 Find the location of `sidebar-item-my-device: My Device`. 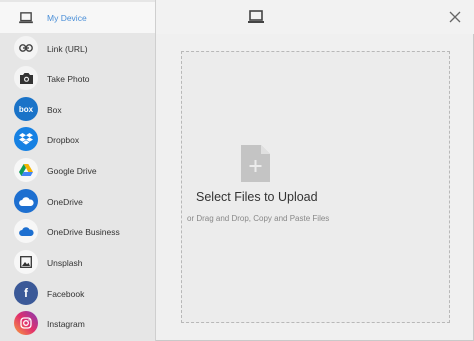

sidebar-item-my-device: My Device is located at coordinates (77, 17).